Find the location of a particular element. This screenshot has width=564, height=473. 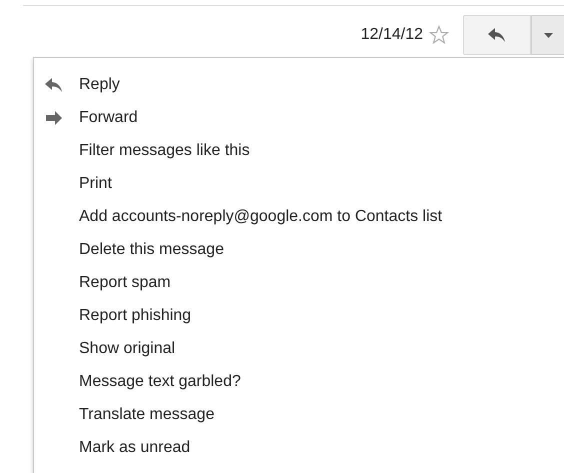

menu-item: Forward is located at coordinates (299, 117).